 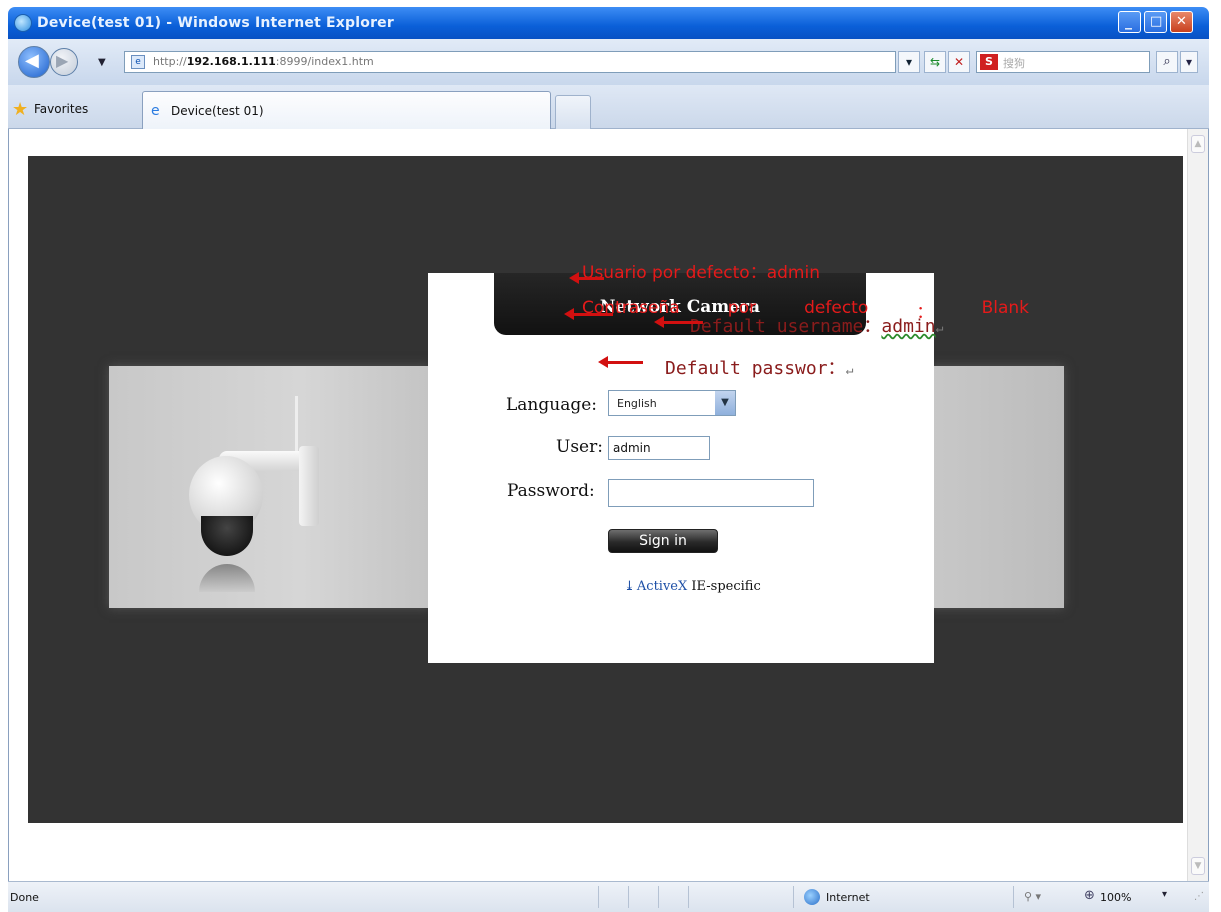 I want to click on password-label: Password:, so click(x=551, y=491).